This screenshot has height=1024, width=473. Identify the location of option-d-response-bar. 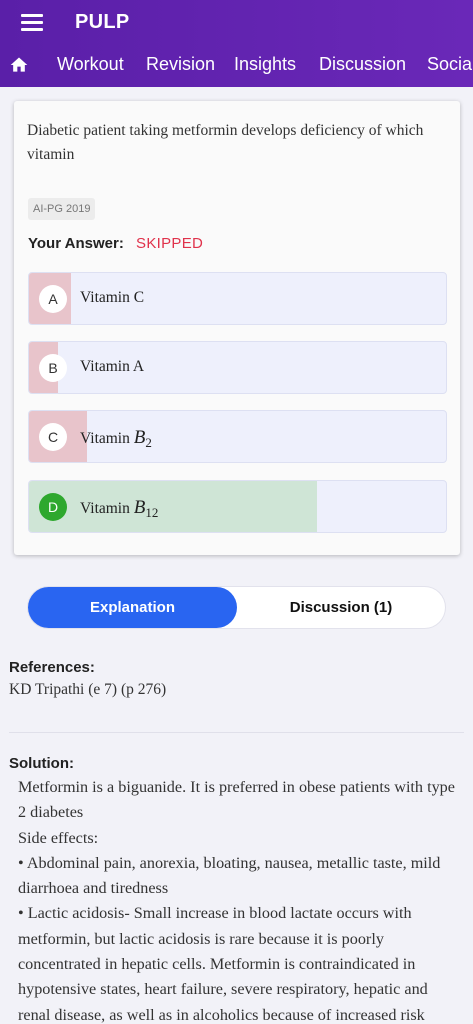
(173, 506).